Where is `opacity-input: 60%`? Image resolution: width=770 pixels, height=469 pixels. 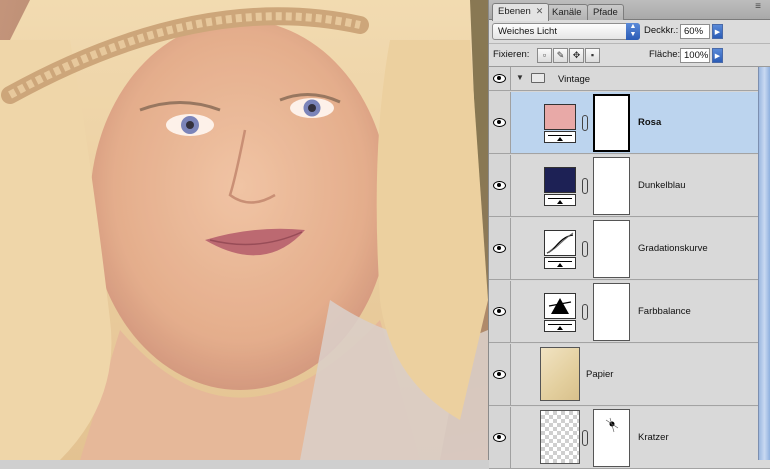 opacity-input: 60% is located at coordinates (695, 31).